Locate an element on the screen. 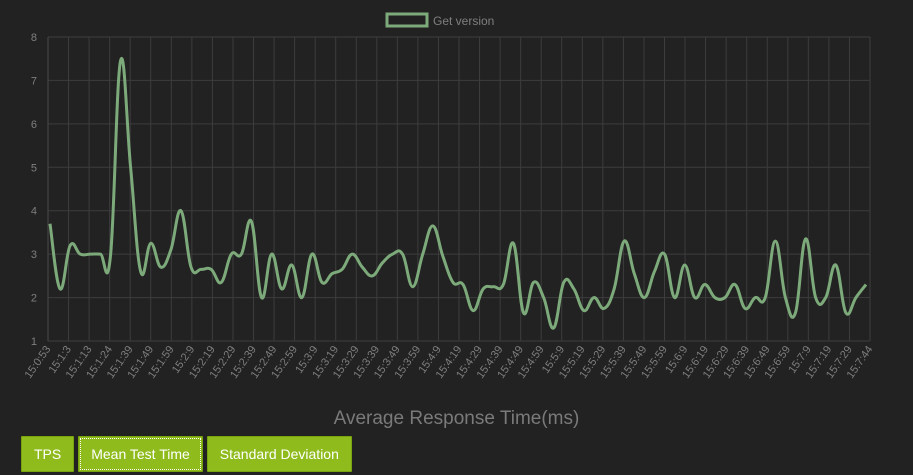  y-tick-label: 4 is located at coordinates (34, 212).